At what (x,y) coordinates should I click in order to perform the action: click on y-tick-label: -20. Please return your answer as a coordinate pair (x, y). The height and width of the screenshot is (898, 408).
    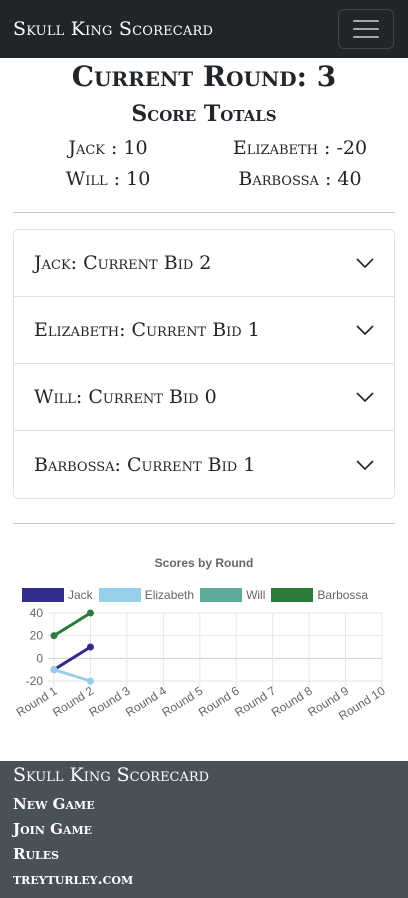
    Looking at the image, I should click on (35, 681).